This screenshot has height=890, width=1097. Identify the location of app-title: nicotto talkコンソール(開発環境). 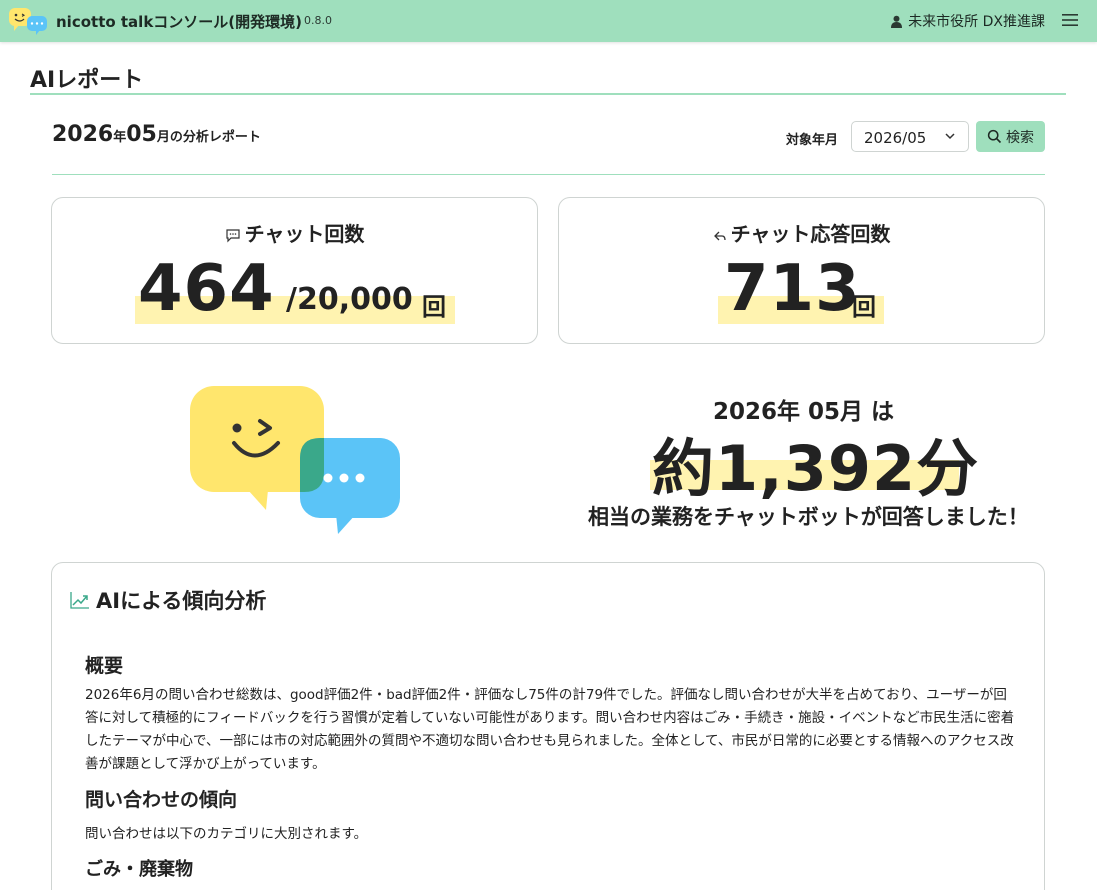
(179, 22).